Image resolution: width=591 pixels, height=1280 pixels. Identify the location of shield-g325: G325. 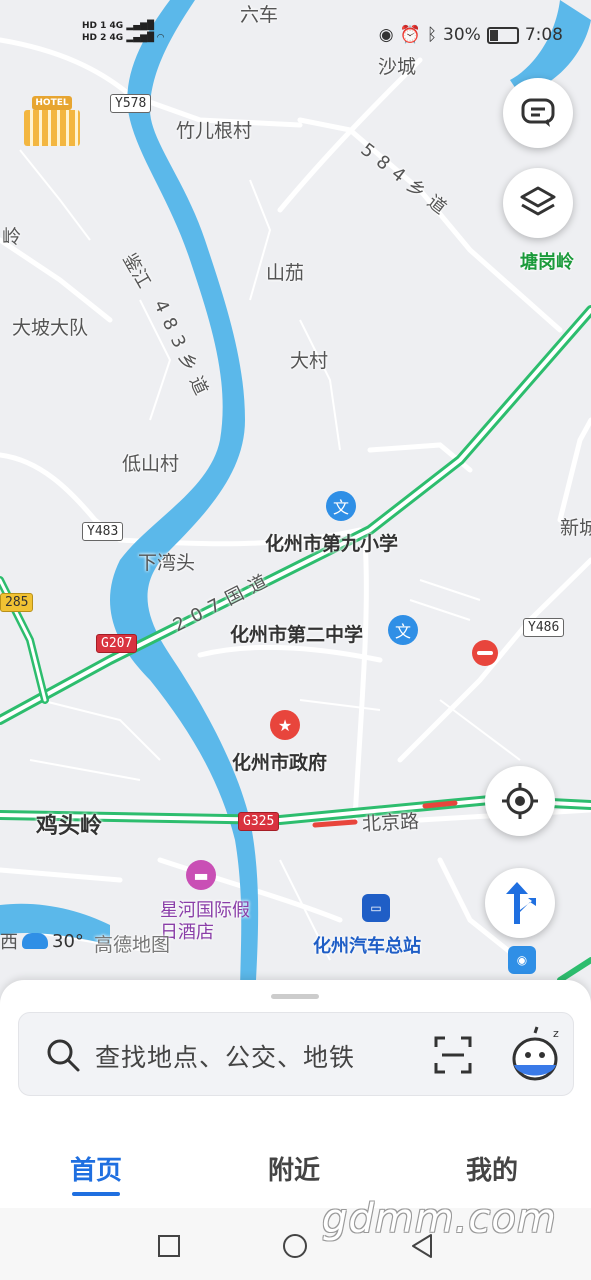
(259, 821).